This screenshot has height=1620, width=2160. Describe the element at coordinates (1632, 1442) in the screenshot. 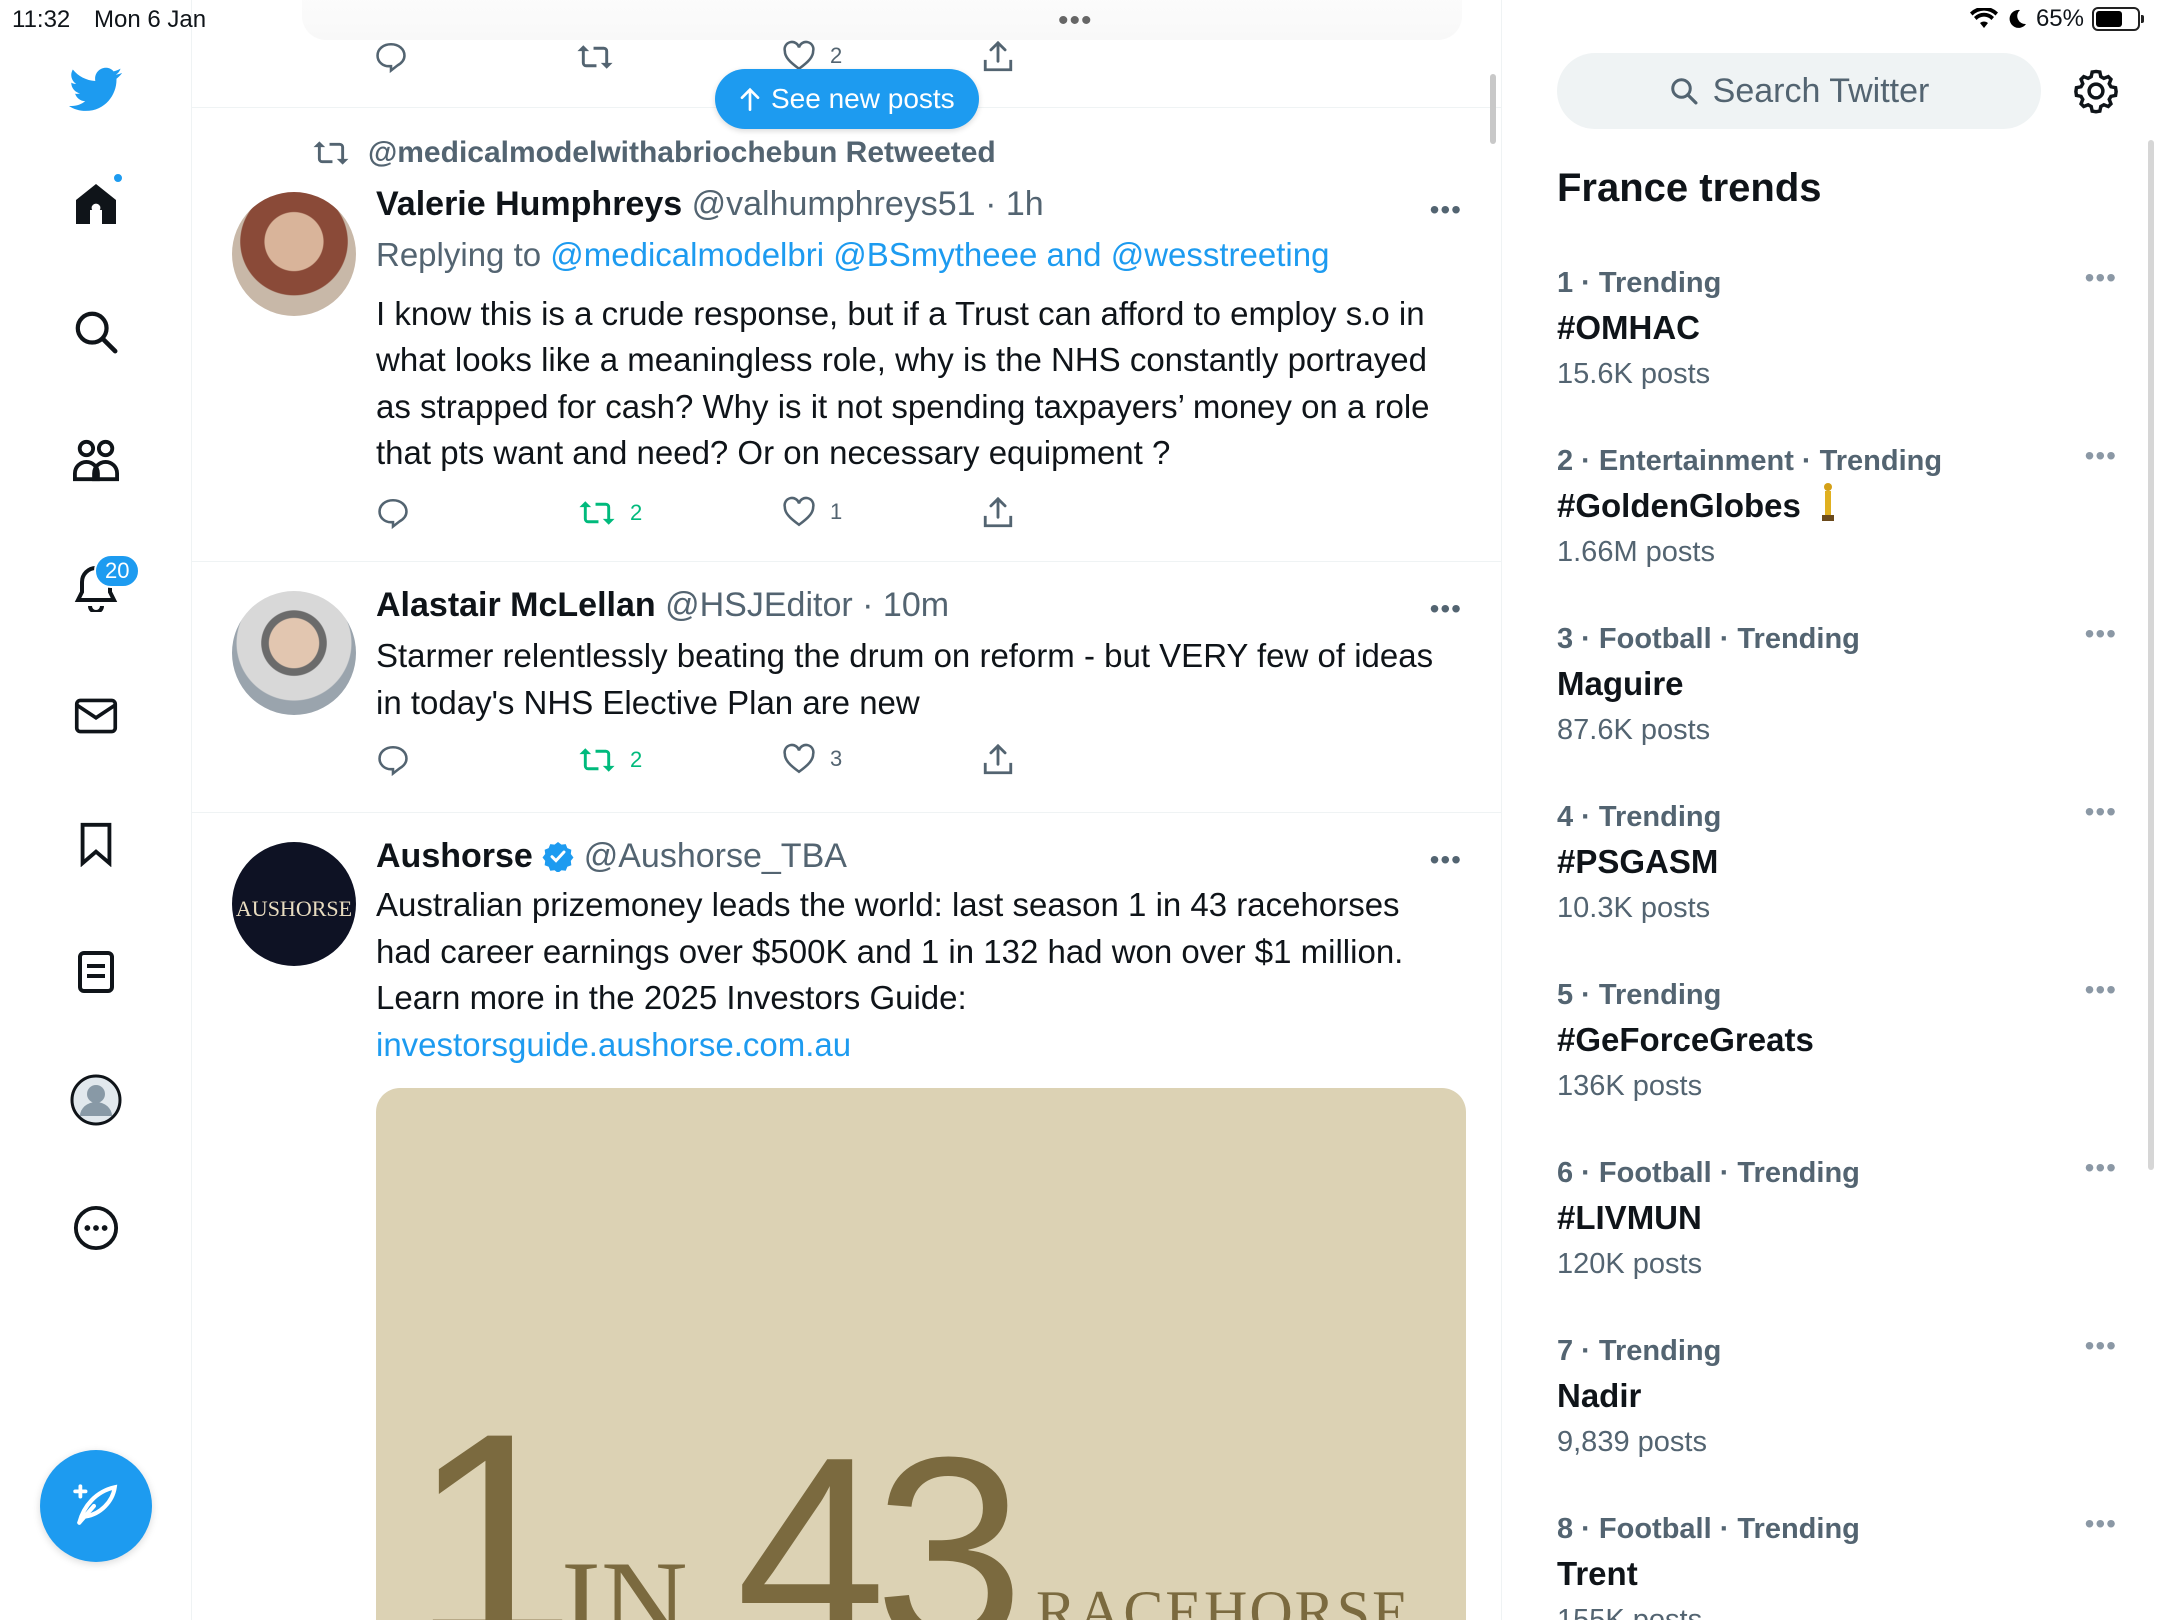

I see `trend-count: 9,839 posts` at that location.